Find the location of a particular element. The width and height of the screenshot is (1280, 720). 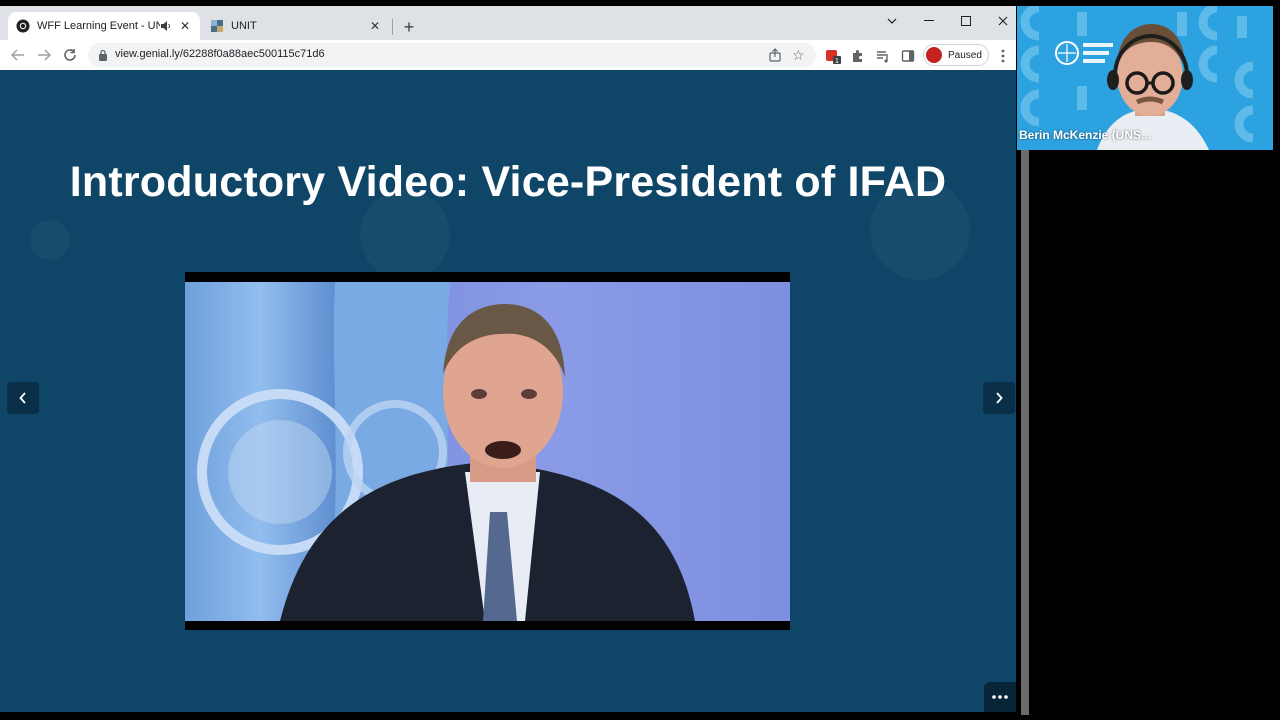

star-icon: ☆ is located at coordinates (798, 55).